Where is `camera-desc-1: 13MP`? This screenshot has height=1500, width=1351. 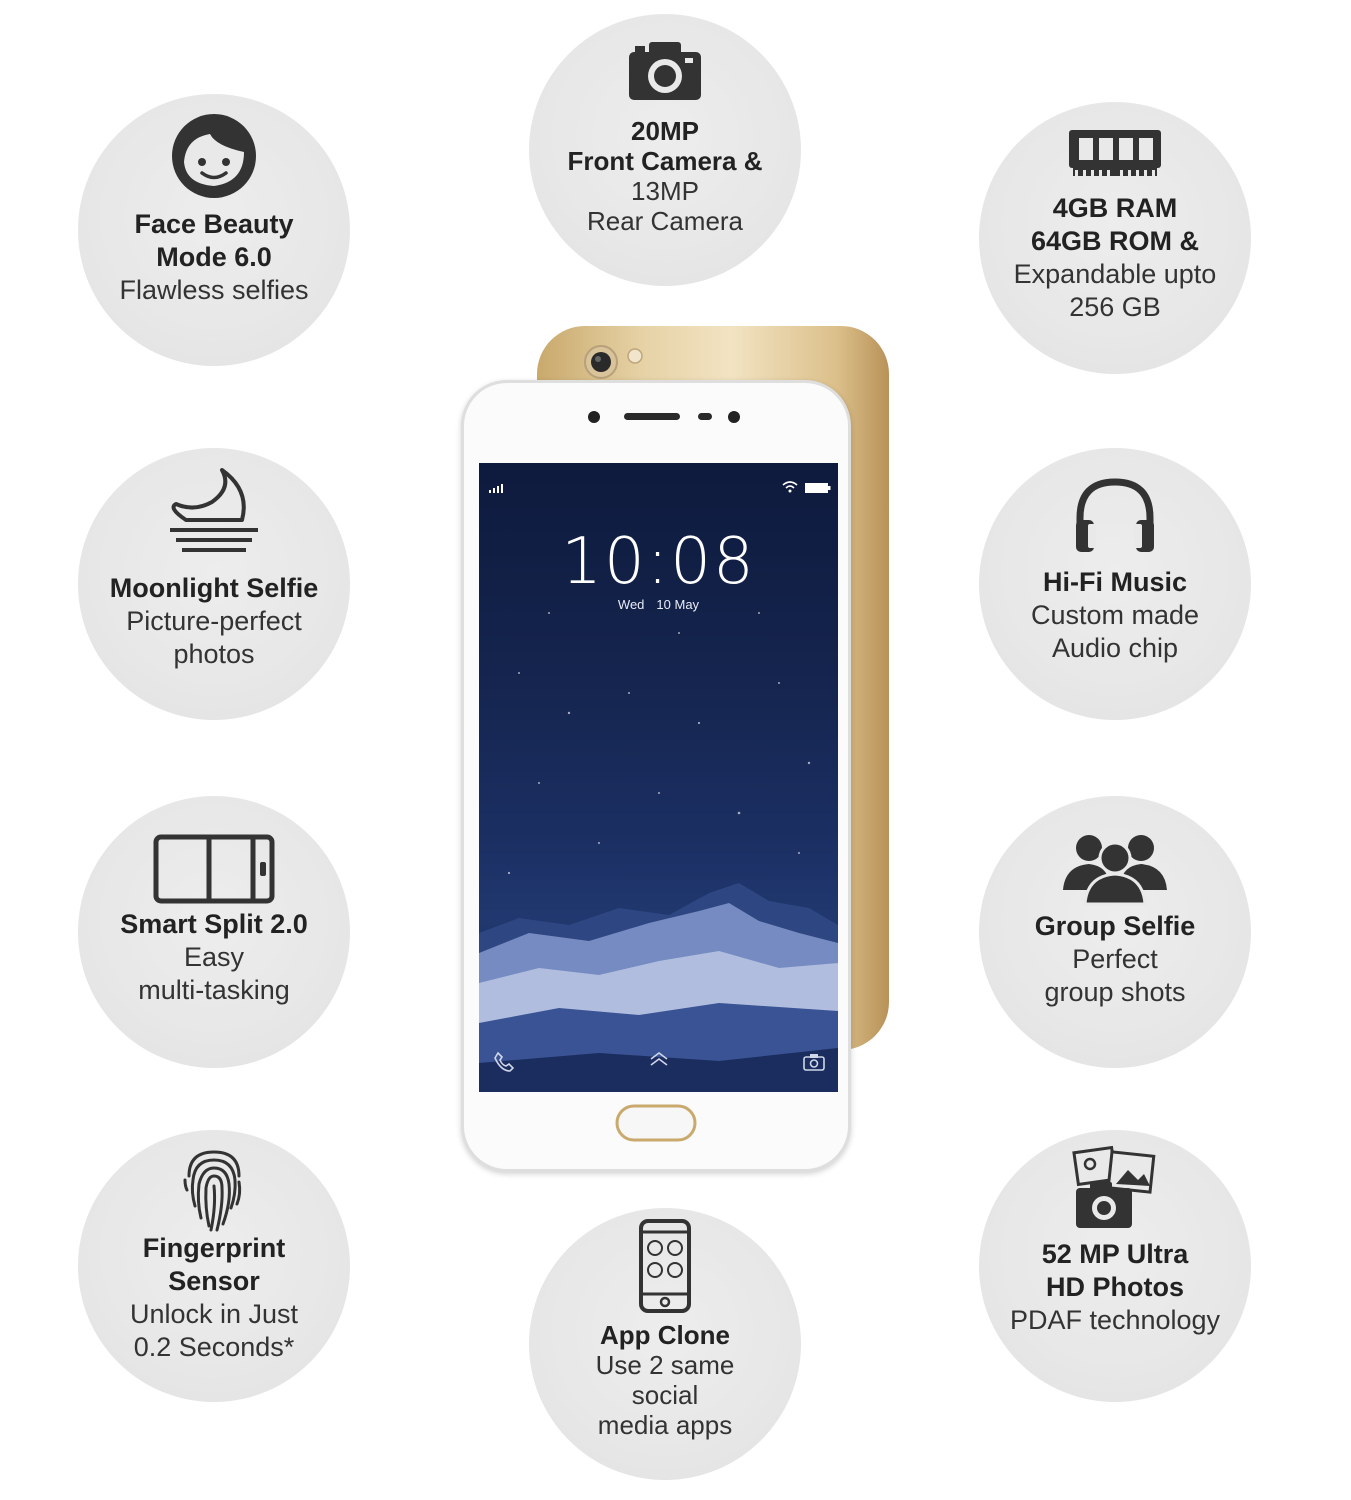
camera-desc-1: 13MP is located at coordinates (665, 191).